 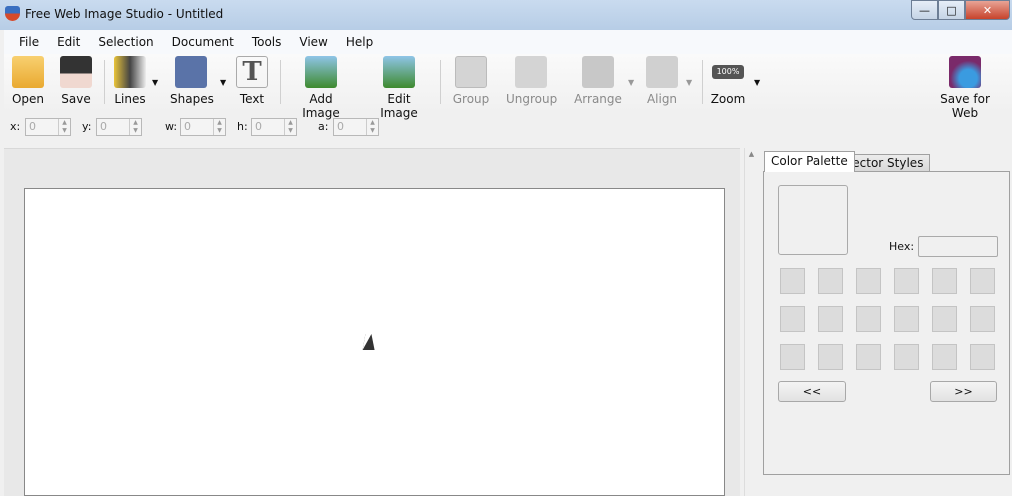 I want to click on menu-tools: Tools, so click(x=267, y=42).